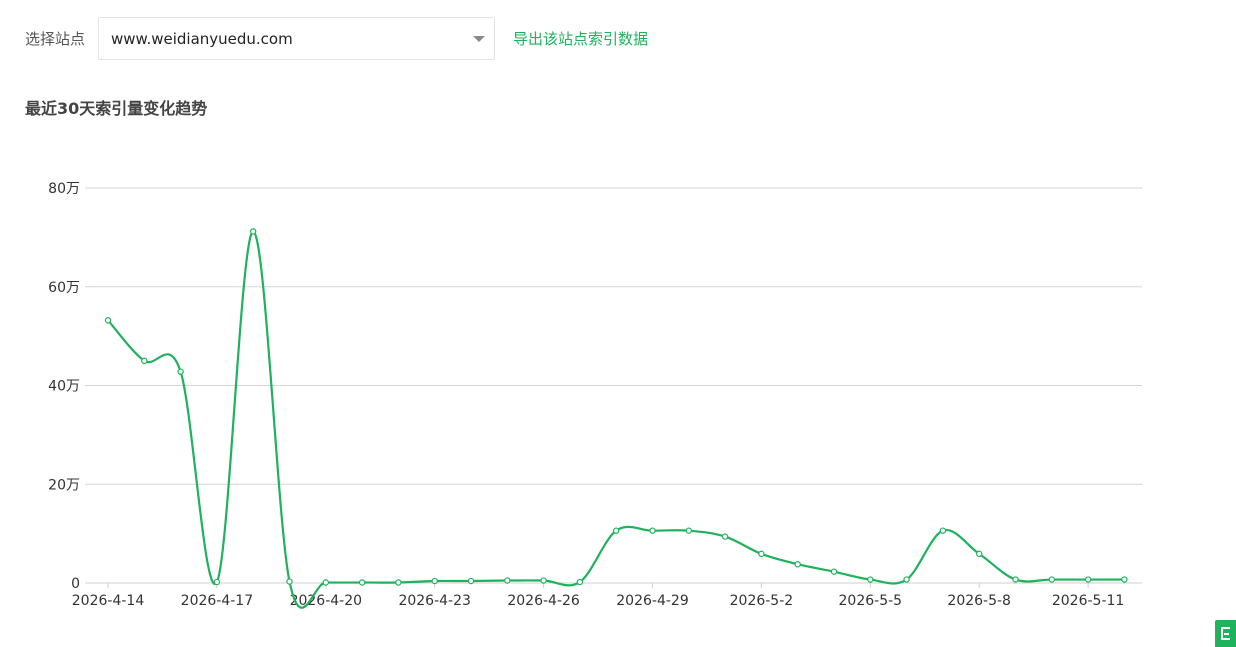 The height and width of the screenshot is (647, 1236). What do you see at coordinates (108, 601) in the screenshot?
I see `x-tick-label: 2026-4-14` at bounding box center [108, 601].